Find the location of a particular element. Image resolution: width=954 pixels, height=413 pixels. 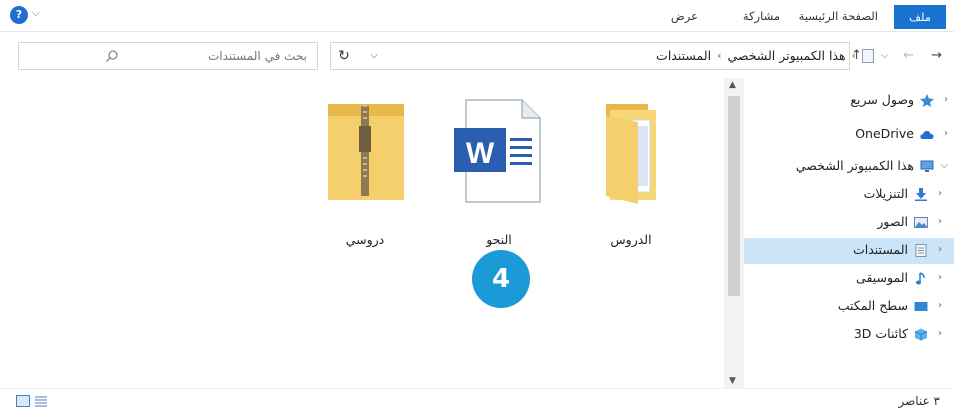

file-name: الدروس is located at coordinates (631, 239).